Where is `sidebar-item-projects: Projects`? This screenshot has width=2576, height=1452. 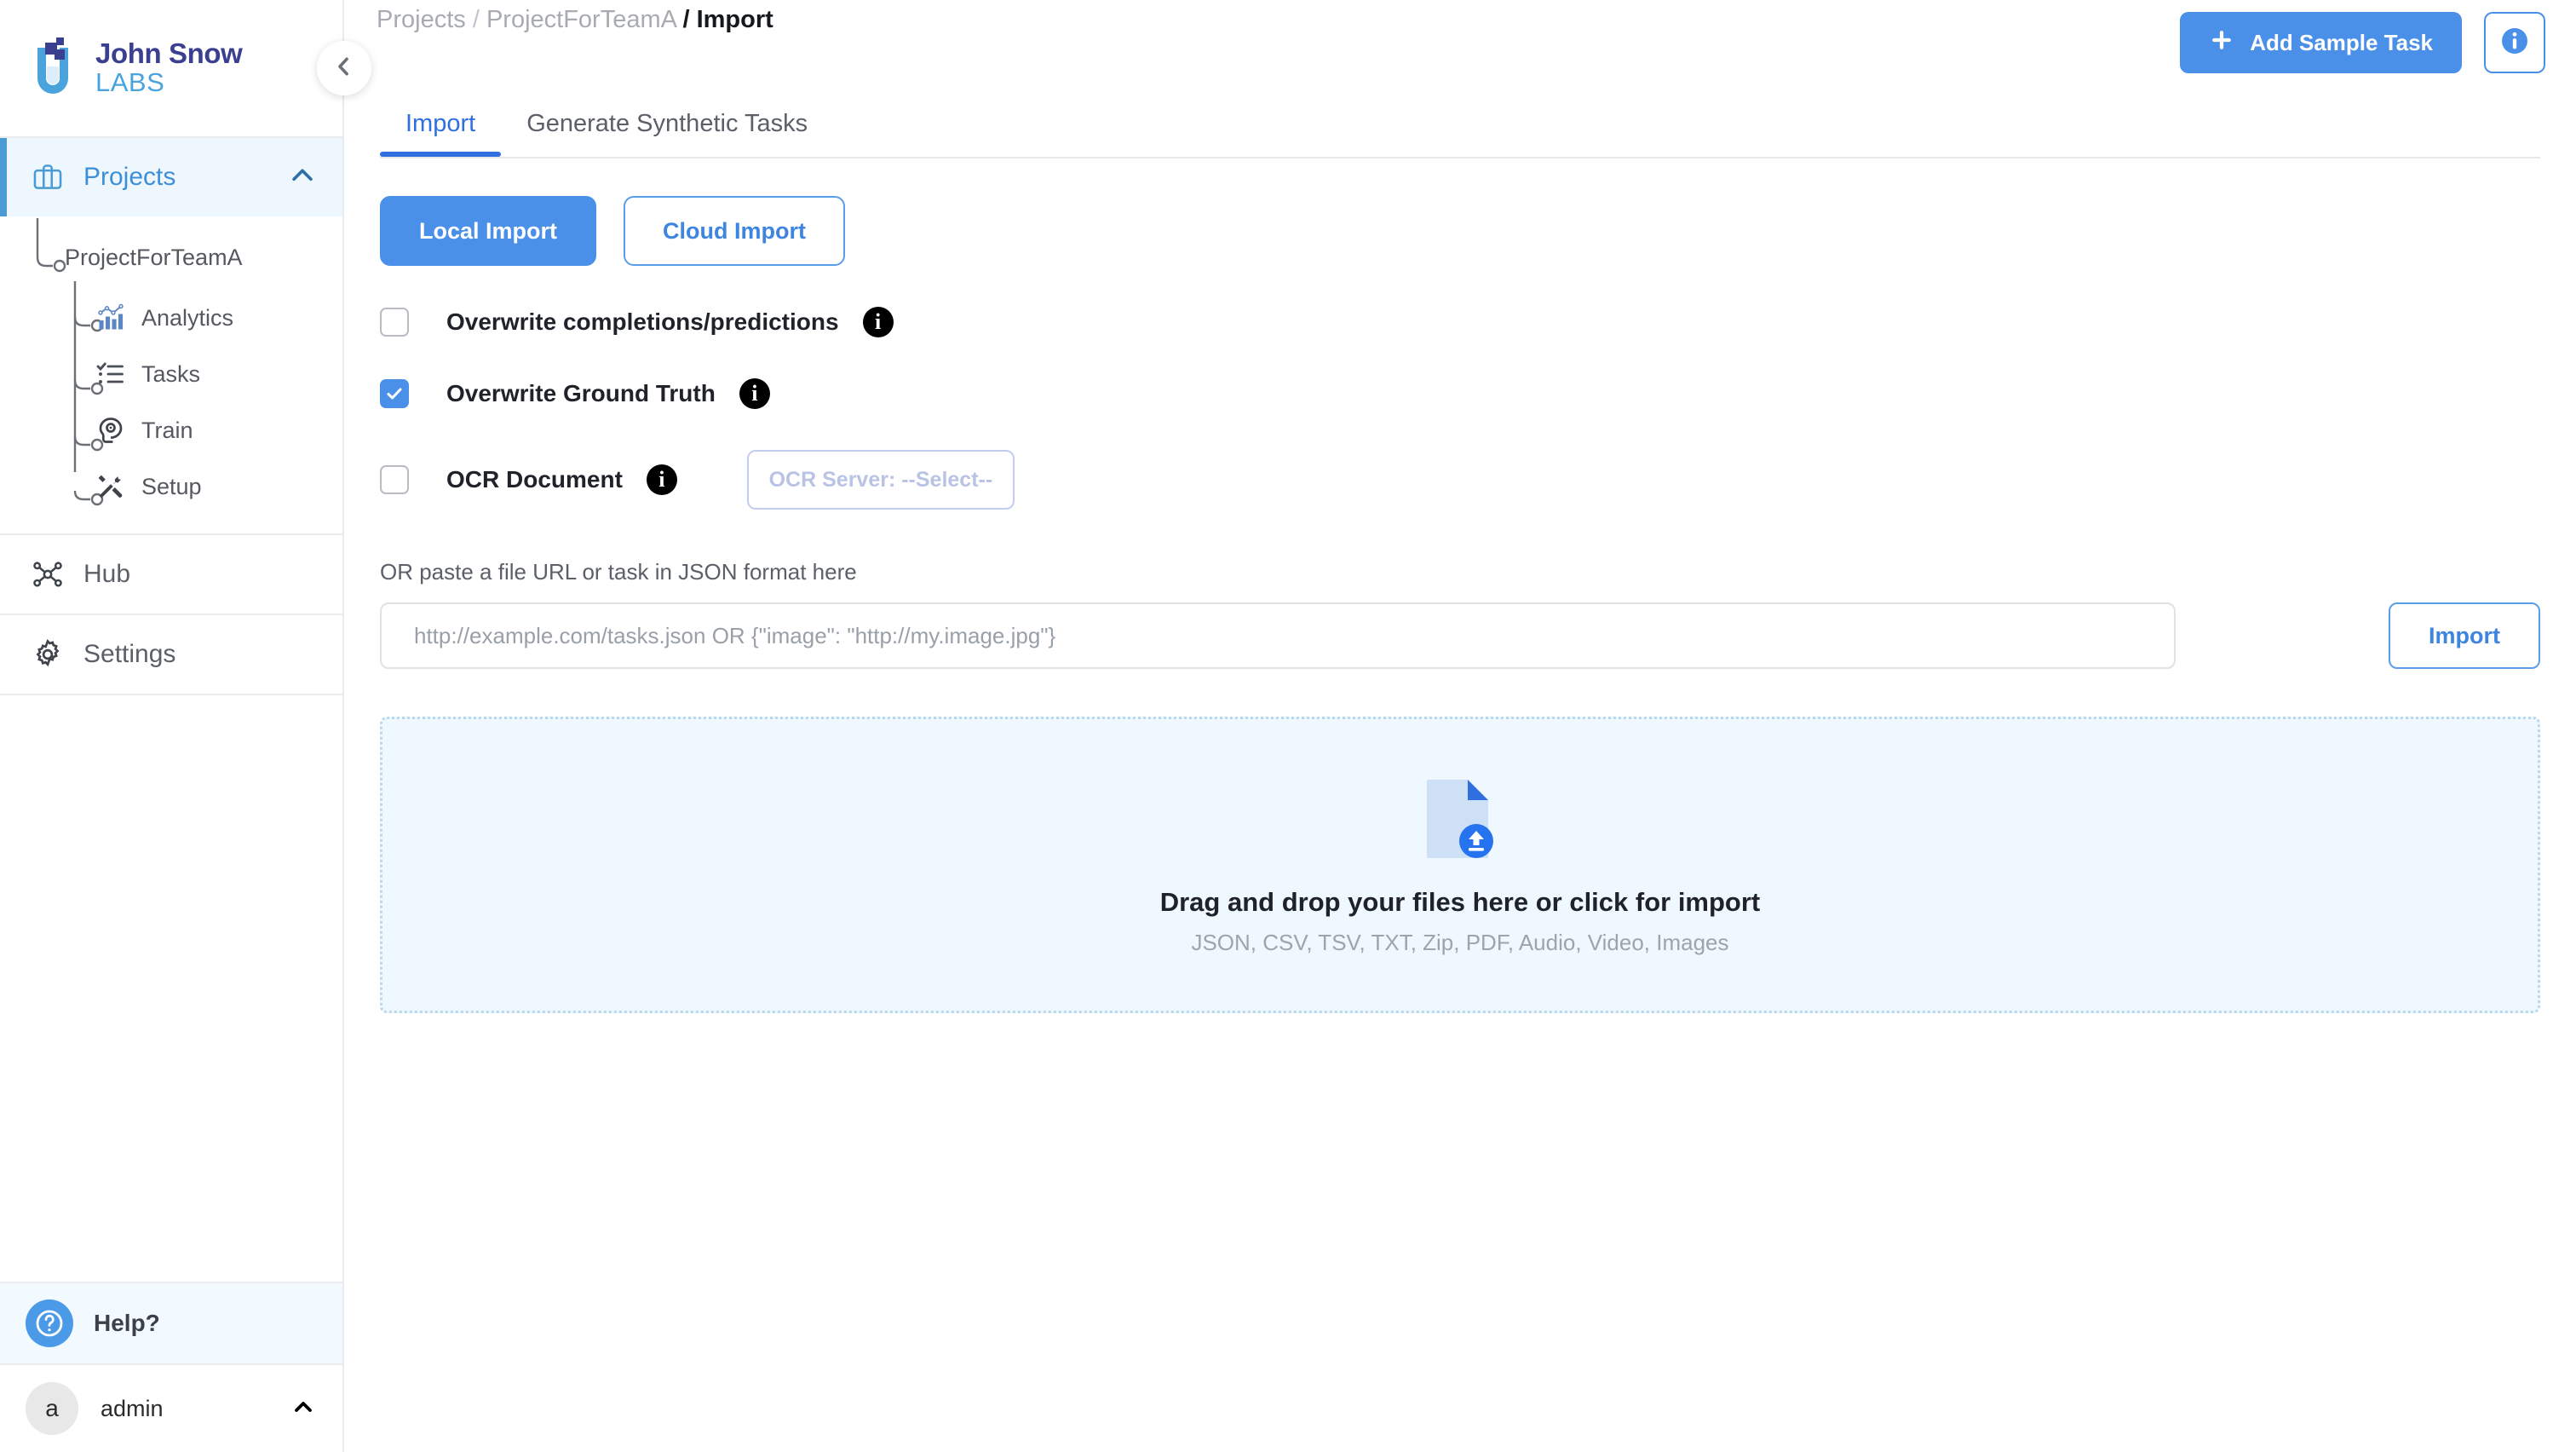 sidebar-item-projects: Projects is located at coordinates (171, 177).